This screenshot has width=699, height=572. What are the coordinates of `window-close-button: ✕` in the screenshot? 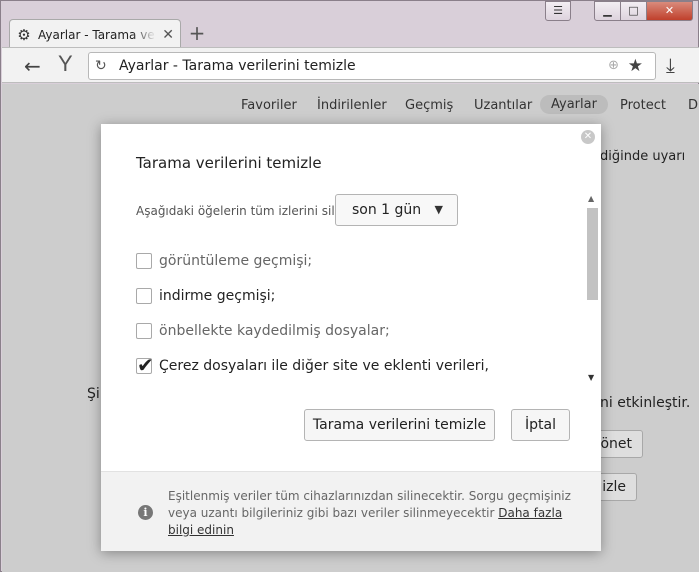 It's located at (669, 11).